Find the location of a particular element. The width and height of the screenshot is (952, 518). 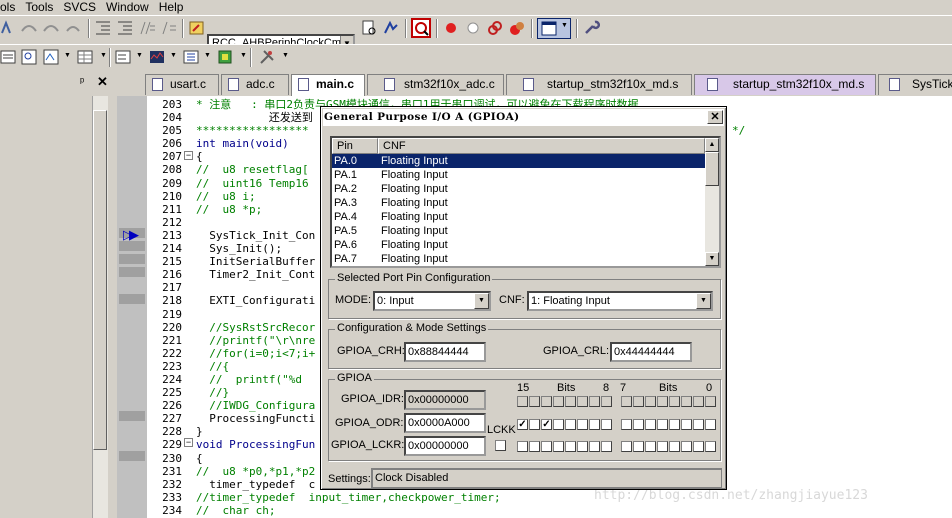

uncomment-icon is located at coordinates (169, 28).